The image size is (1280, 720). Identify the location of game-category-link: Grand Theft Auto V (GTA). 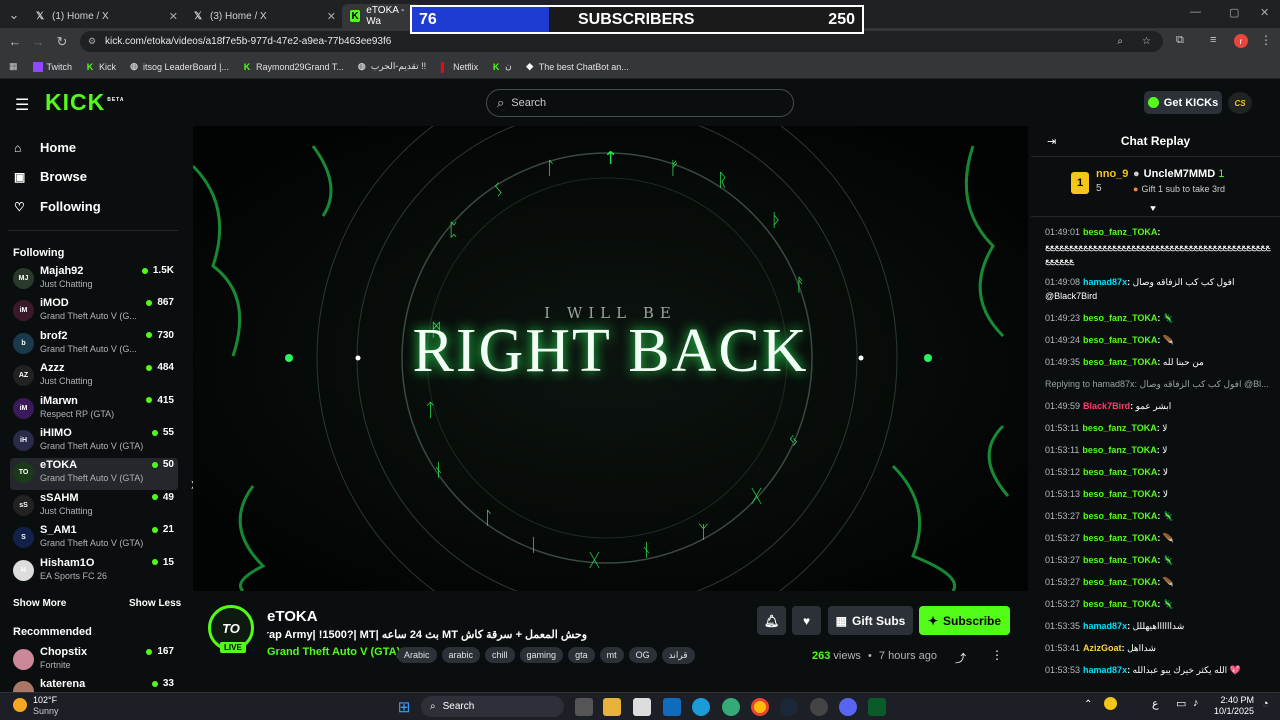
(333, 652).